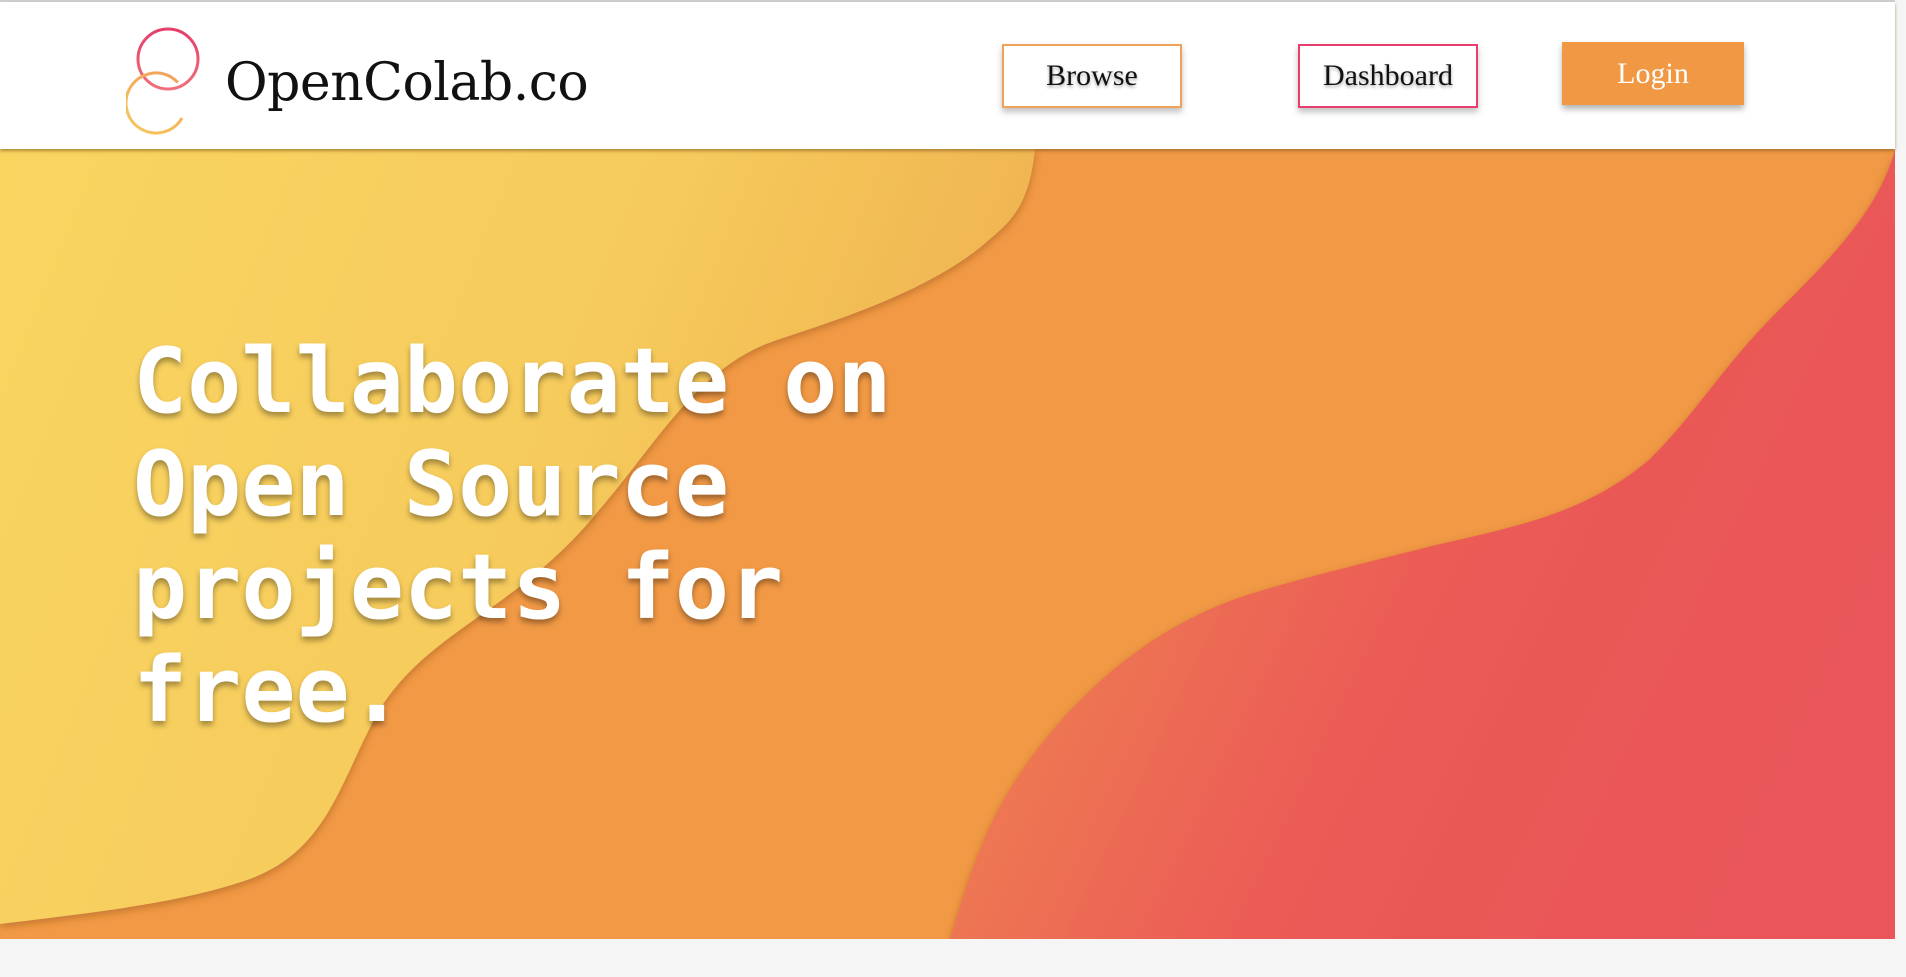 The image size is (1906, 977). What do you see at coordinates (458, 587) in the screenshot?
I see `headline-line-3: projects for` at bounding box center [458, 587].